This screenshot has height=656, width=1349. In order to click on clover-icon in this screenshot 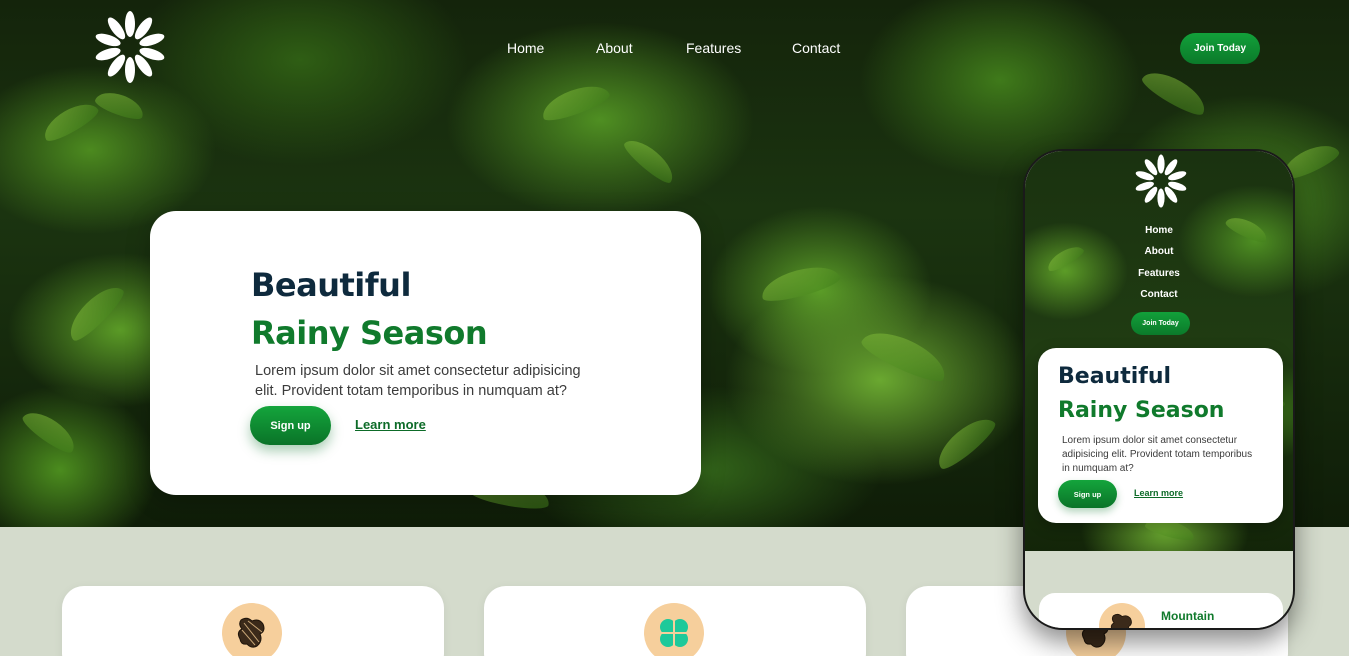, I will do `click(674, 629)`.